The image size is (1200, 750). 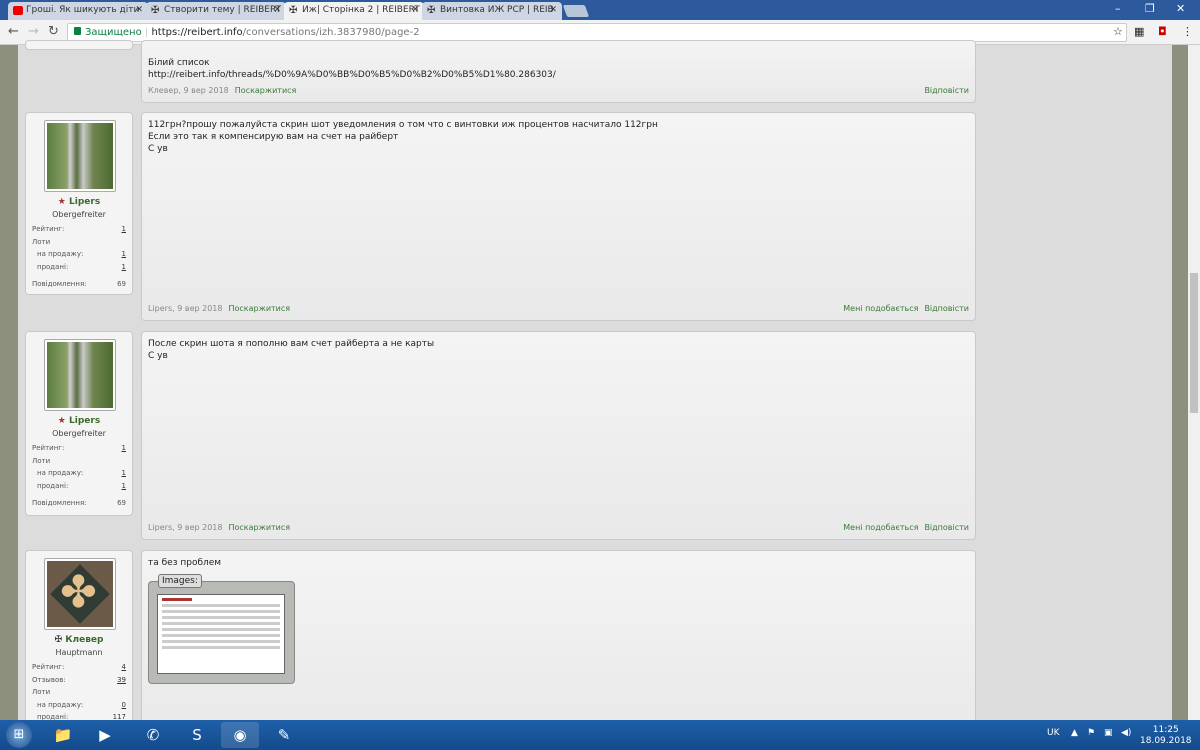 What do you see at coordinates (1194, 343) in the screenshot?
I see `scrollbar-thumb` at bounding box center [1194, 343].